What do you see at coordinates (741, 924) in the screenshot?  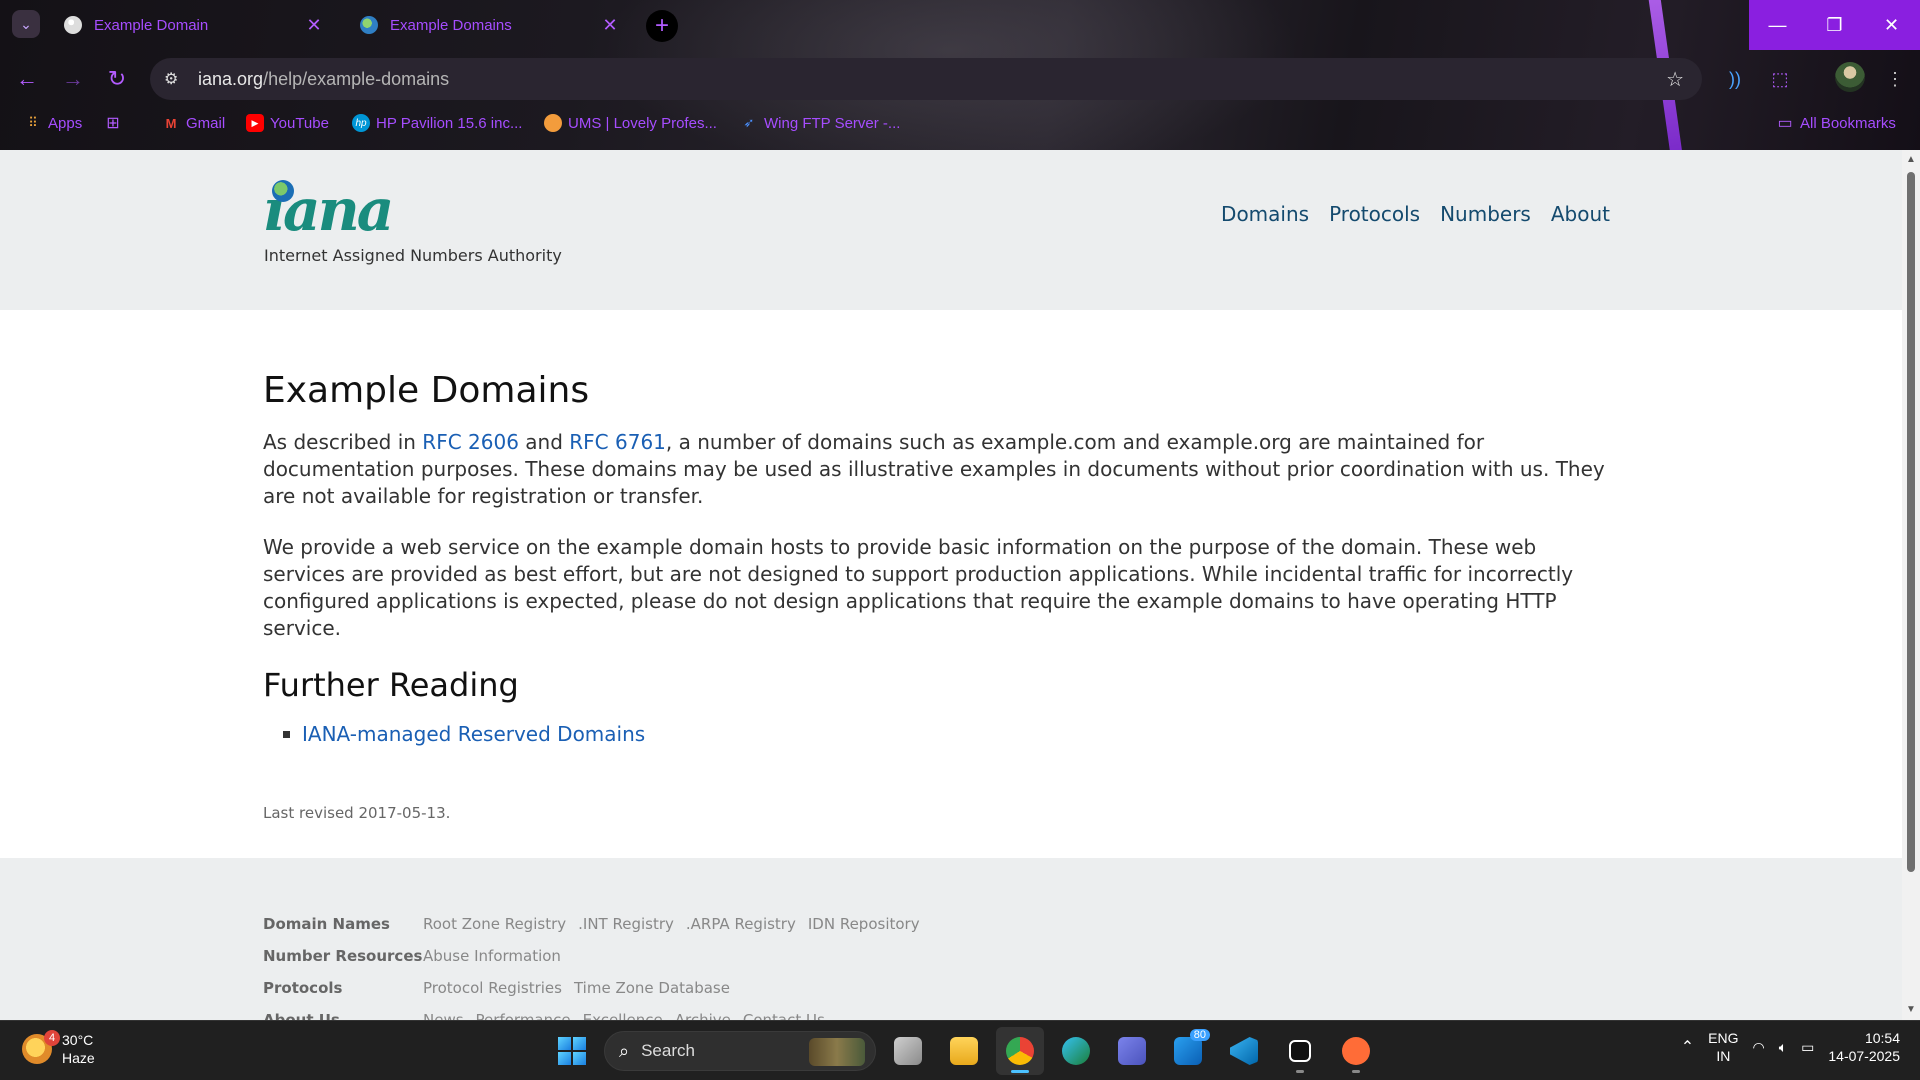 I see `footer-link: .ARPA Registry` at bounding box center [741, 924].